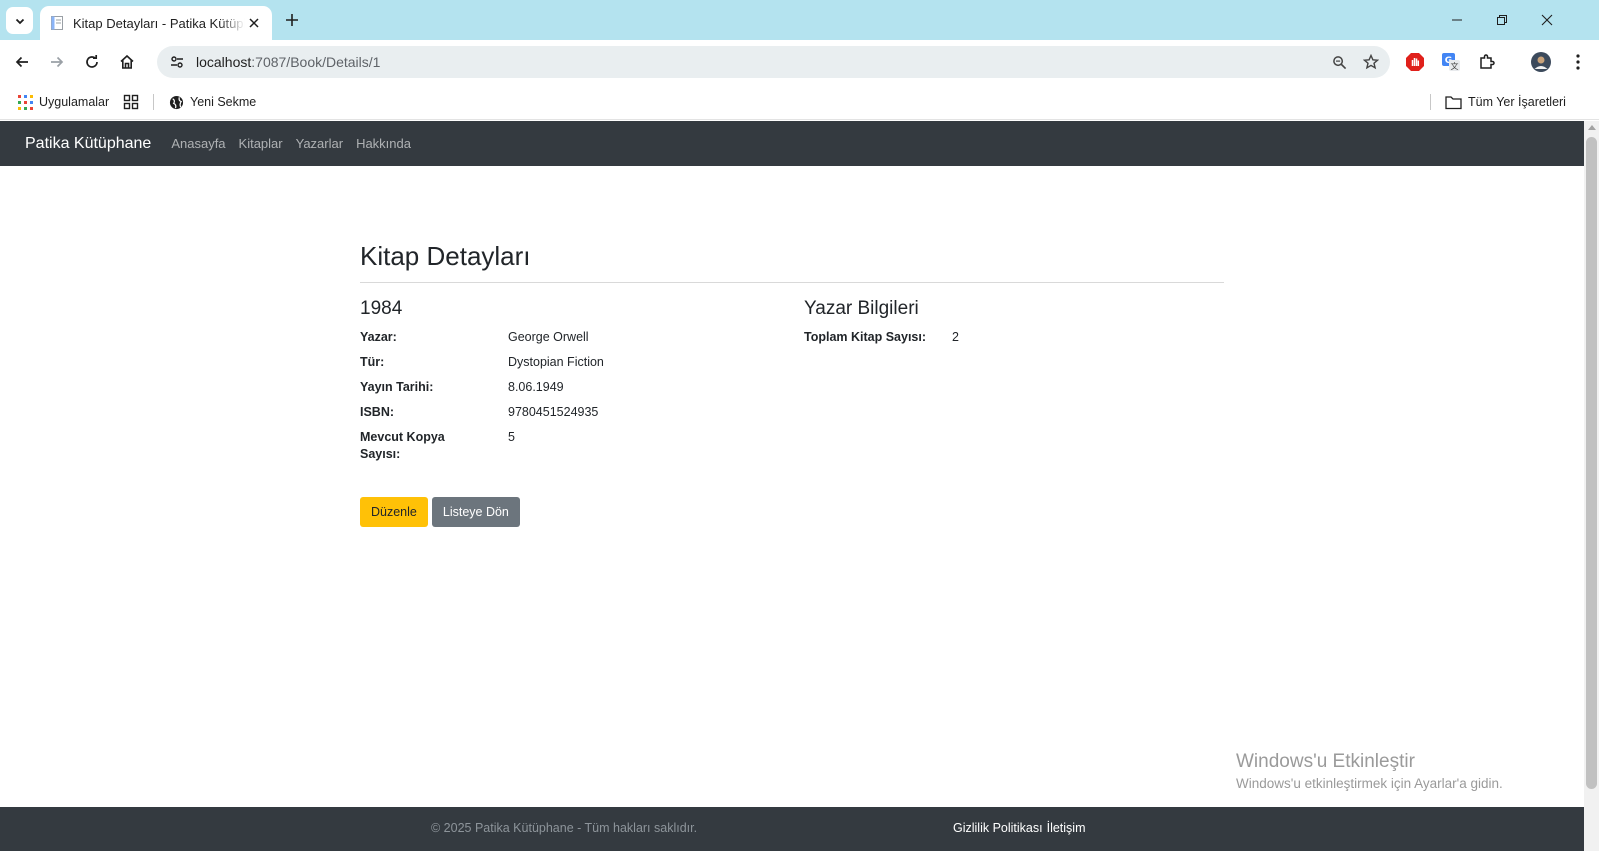 Image resolution: width=1599 pixels, height=851 pixels. What do you see at coordinates (955, 337) in the screenshot?
I see `field-value-total-books: 2` at bounding box center [955, 337].